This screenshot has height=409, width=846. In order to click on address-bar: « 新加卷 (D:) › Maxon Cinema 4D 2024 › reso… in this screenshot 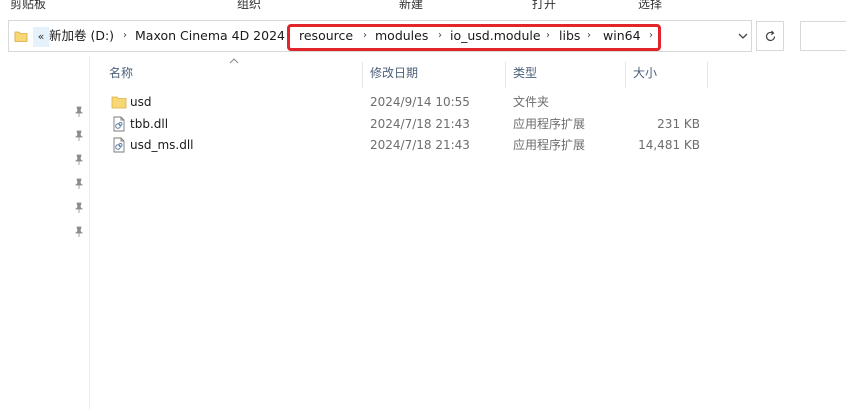, I will do `click(380, 36)`.